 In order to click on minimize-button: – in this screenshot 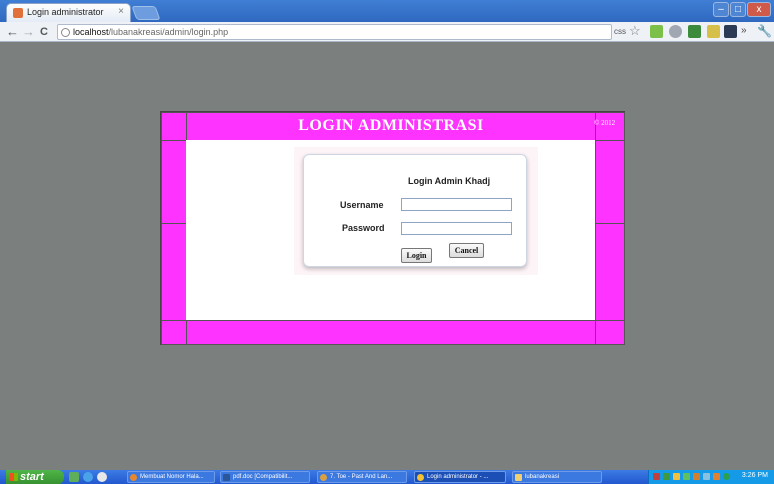, I will do `click(721, 9)`.